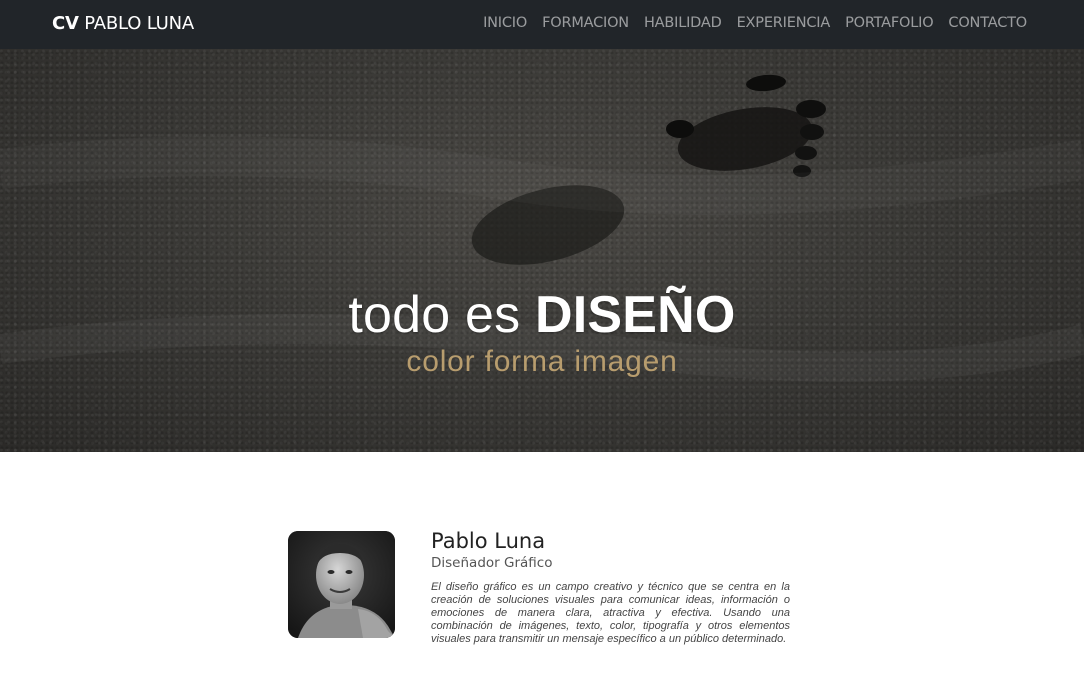  Describe the element at coordinates (984, 23) in the screenshot. I see `nav-link-contacto: CONTACTO` at that location.